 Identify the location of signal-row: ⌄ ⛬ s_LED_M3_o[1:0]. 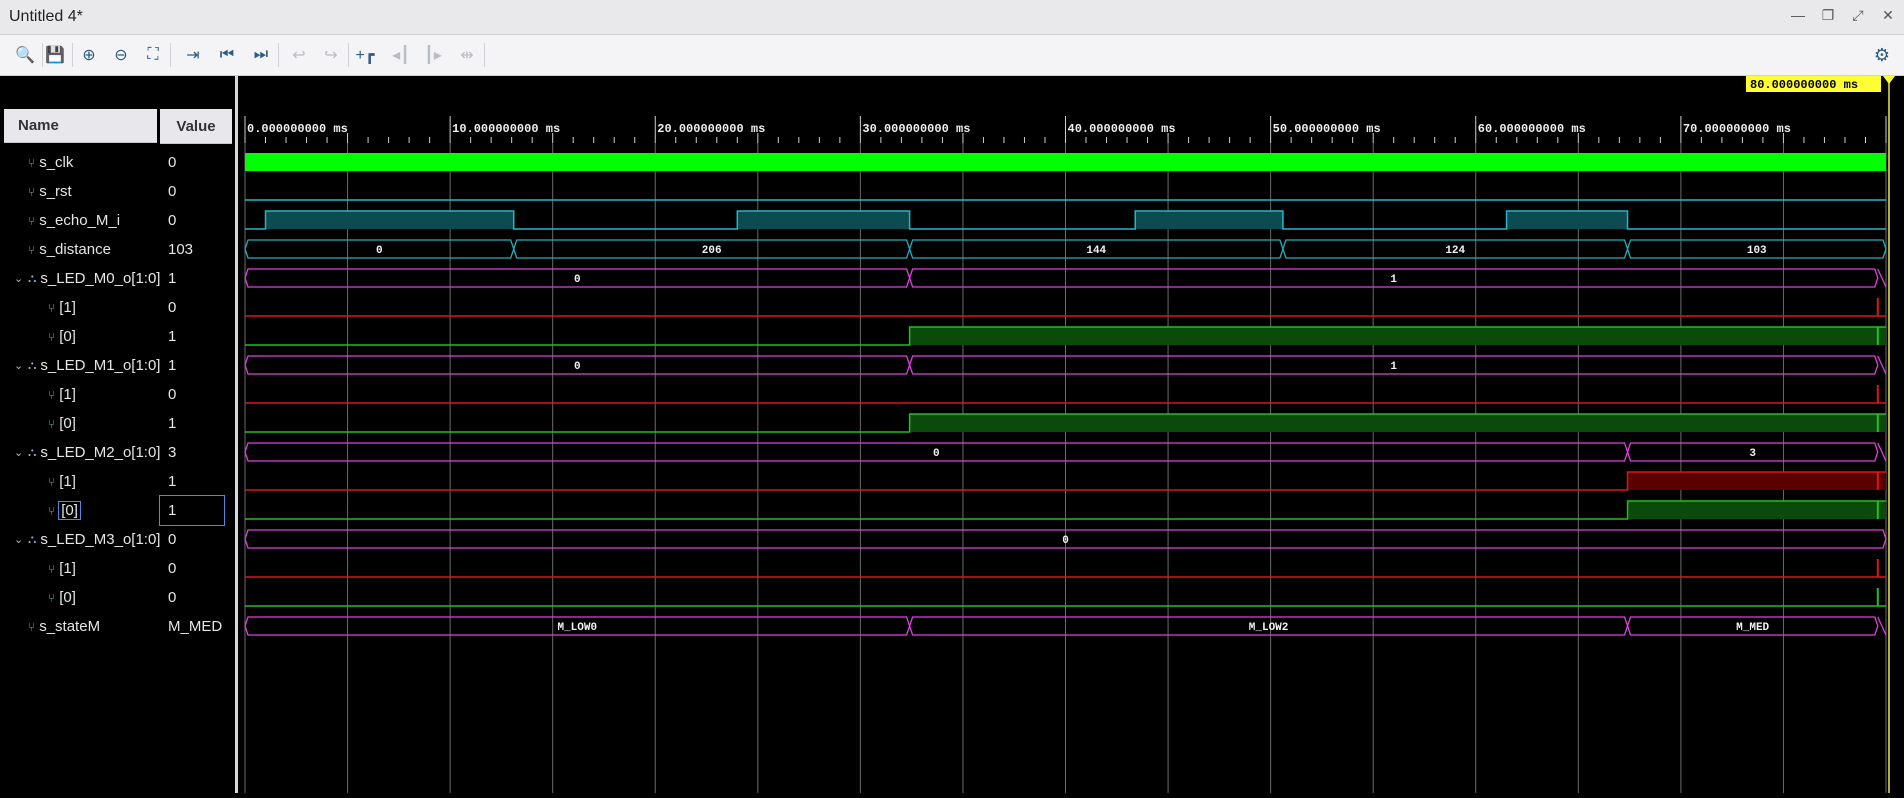
(85, 539).